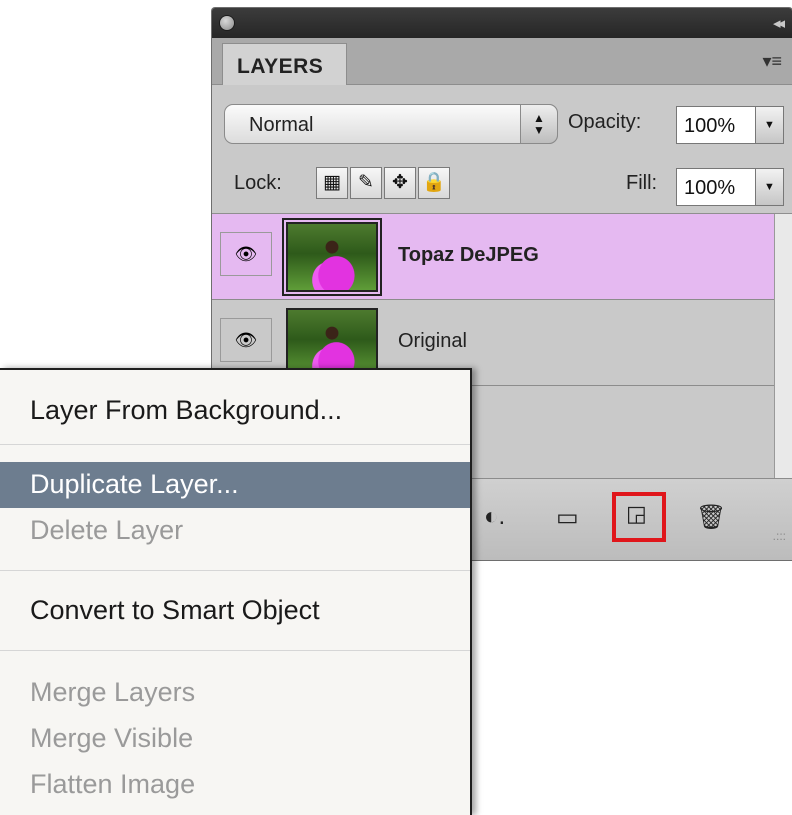 This screenshot has height=815, width=792. I want to click on blend-mode-value: Normal, so click(281, 125).